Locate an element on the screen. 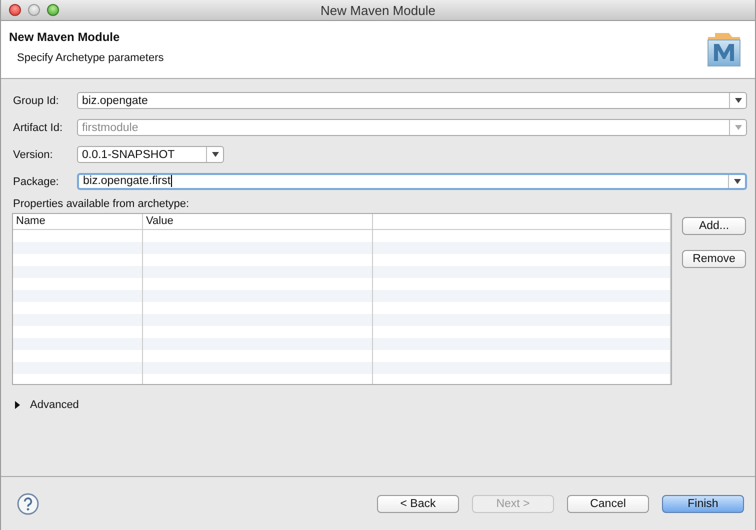  section-toggle: Advanced is located at coordinates (54, 405).